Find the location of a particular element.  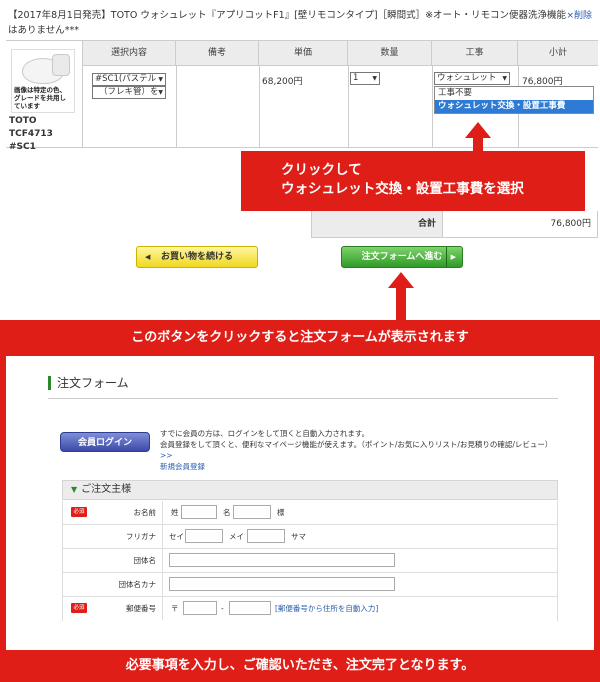

col-header-work: 工事 is located at coordinates (475, 53).